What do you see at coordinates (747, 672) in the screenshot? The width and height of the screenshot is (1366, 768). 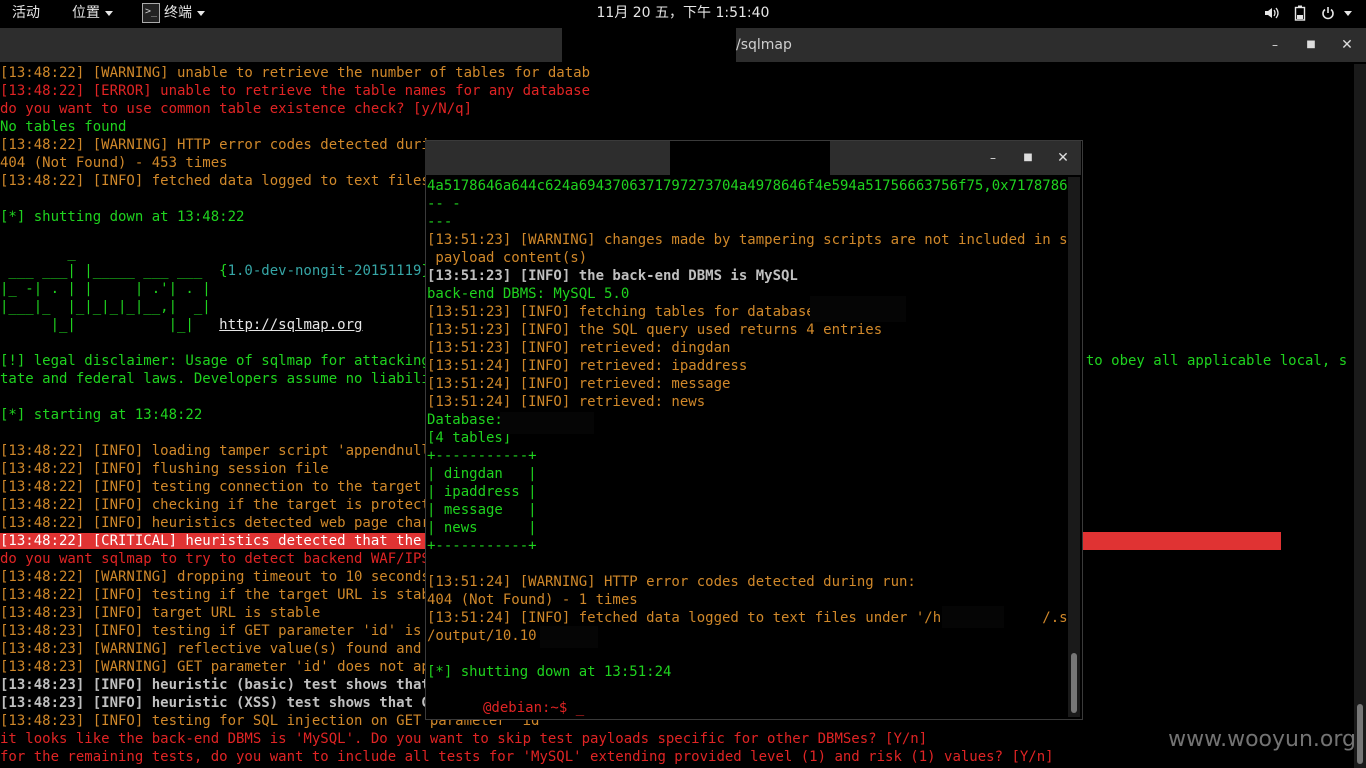 I see `terminal-line: [*] shutting down at 13:51:24` at bounding box center [747, 672].